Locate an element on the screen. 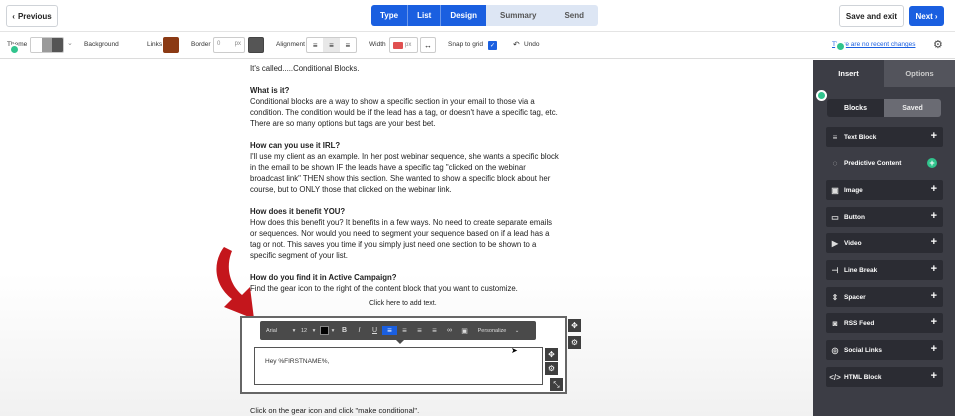 The height and width of the screenshot is (416, 955). border-label: Border is located at coordinates (201, 44).